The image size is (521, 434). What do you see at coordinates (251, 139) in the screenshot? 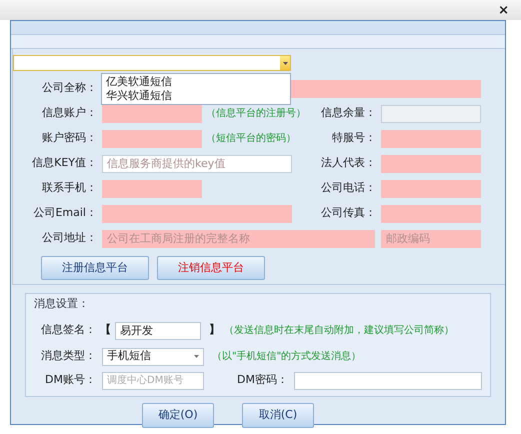
I see `hint-text: （短信平台的密码）` at bounding box center [251, 139].